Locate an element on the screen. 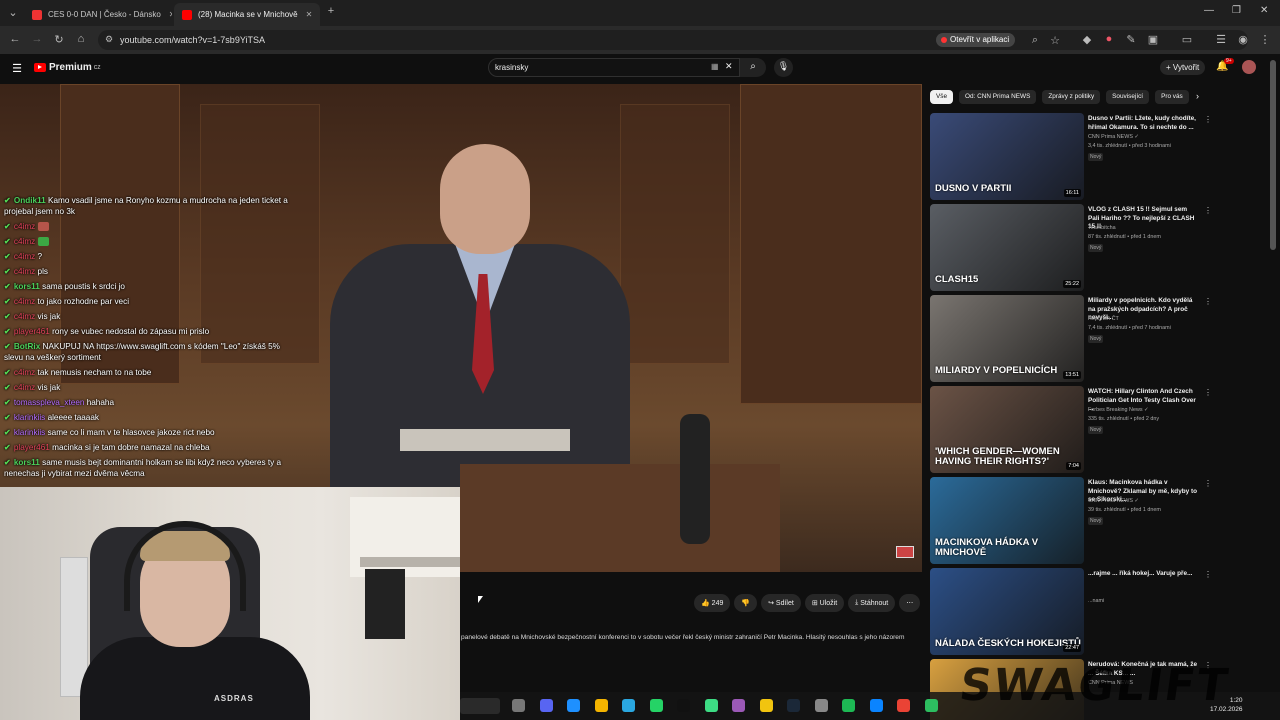 The width and height of the screenshot is (1280, 720). chips-next-icon: › is located at coordinates (1197, 96).